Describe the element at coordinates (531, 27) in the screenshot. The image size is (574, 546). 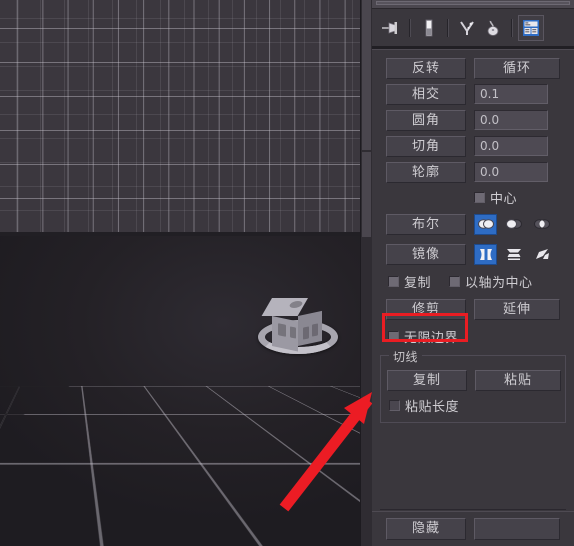
I see `configure-modifier-sets-icon` at that location.